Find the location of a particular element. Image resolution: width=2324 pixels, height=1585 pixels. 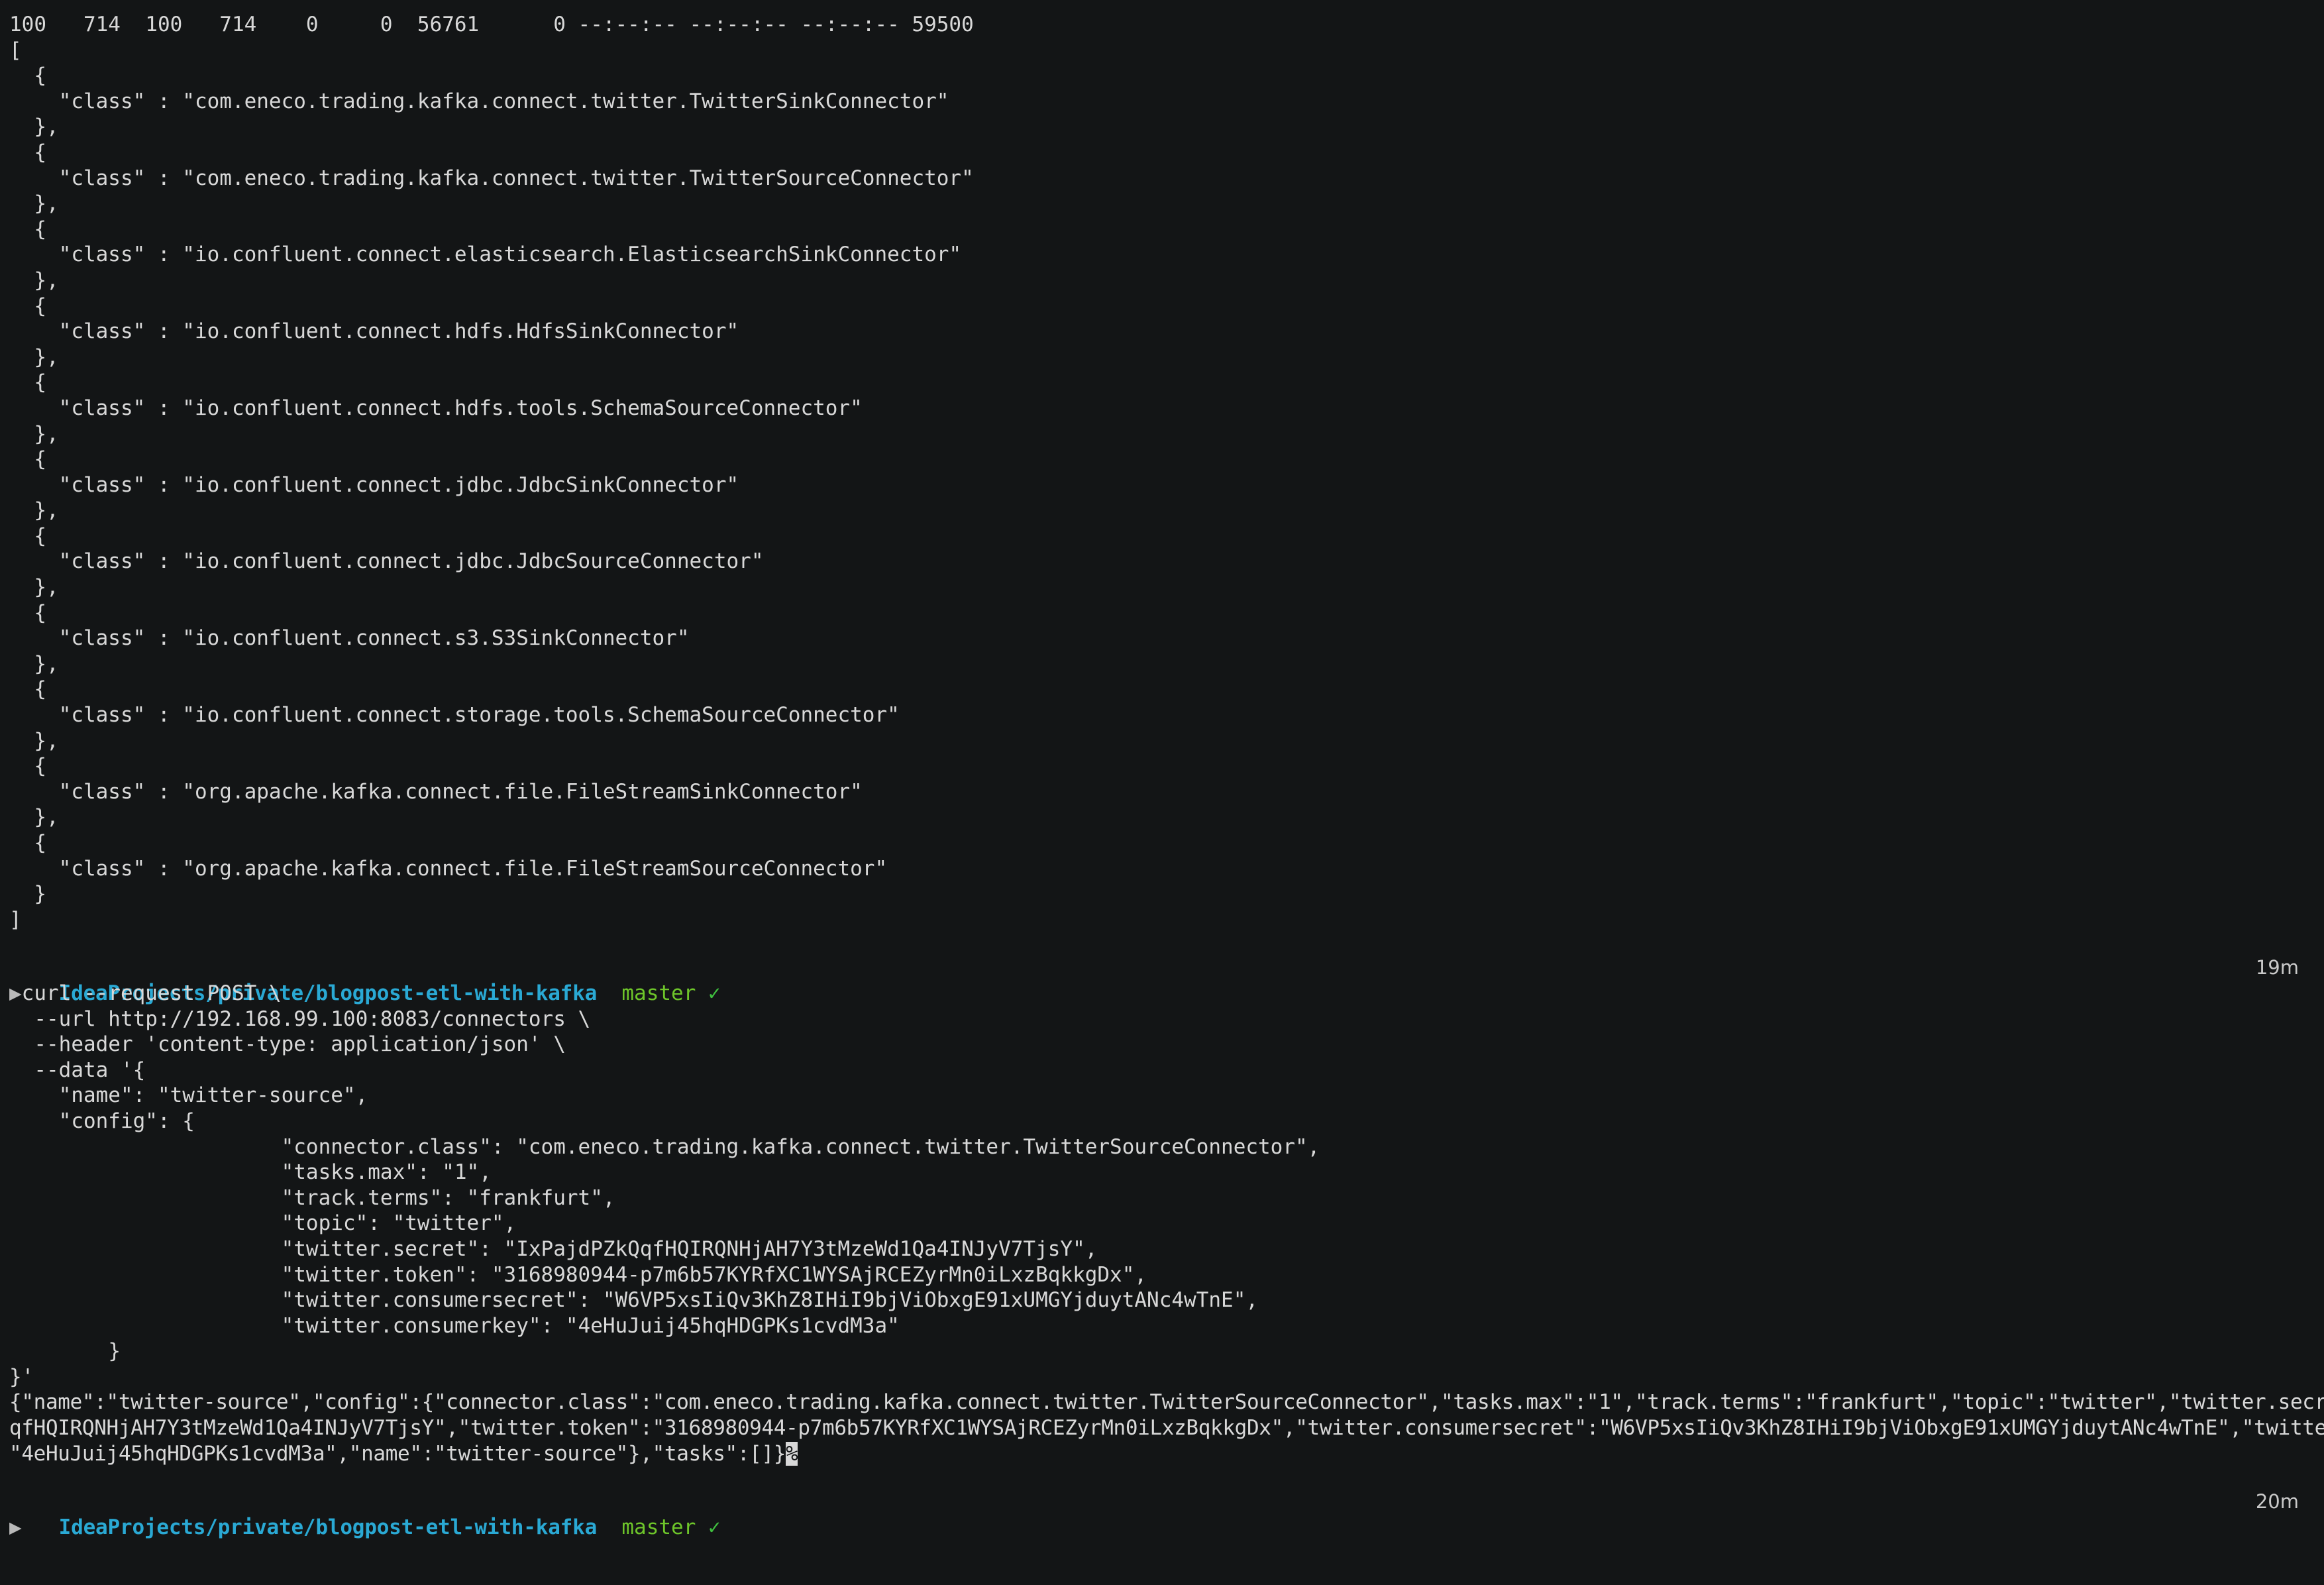

prompt-arrow-icon-2: ▶ is located at coordinates (15, 1527).